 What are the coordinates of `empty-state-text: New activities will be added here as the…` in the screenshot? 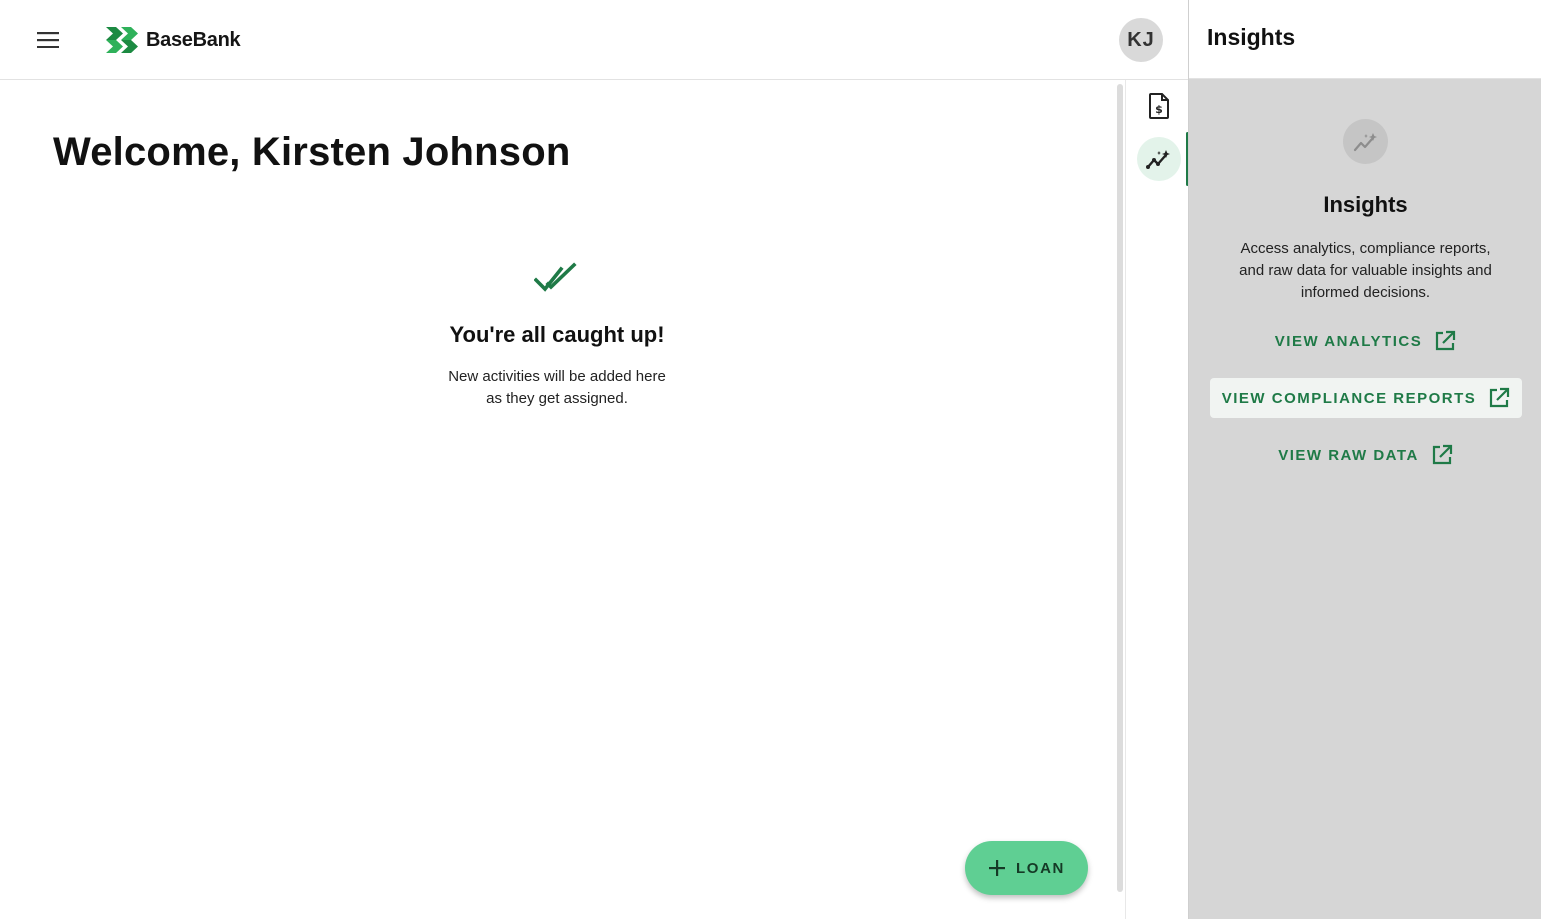 It's located at (557, 387).